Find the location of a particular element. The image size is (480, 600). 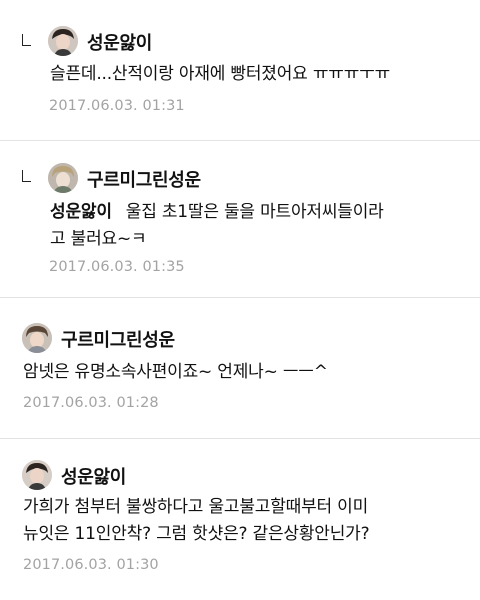

comment-line: 뉴잇은 11인안착? 그럼 핫샷은? 같은상황안닌가? is located at coordinates (196, 534).